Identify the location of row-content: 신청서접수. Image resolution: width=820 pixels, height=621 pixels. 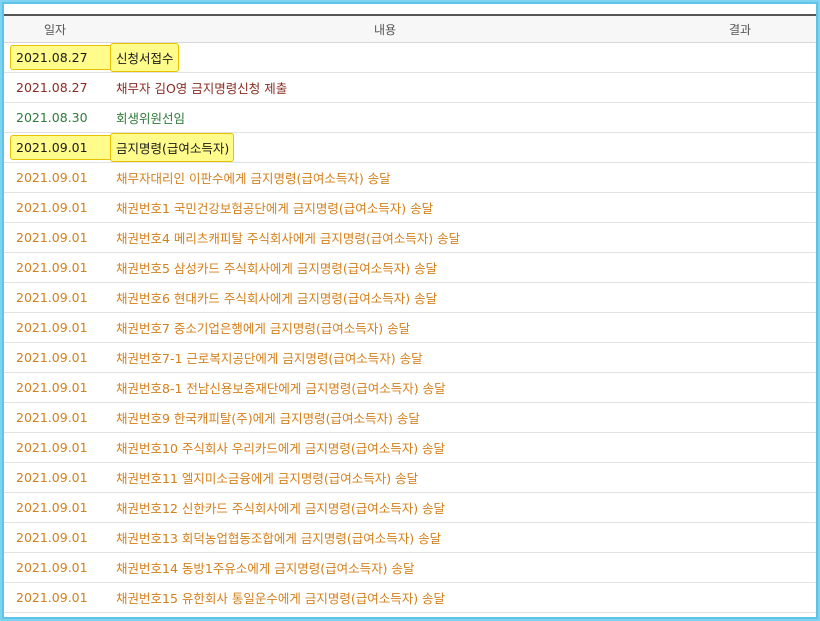
(144, 57).